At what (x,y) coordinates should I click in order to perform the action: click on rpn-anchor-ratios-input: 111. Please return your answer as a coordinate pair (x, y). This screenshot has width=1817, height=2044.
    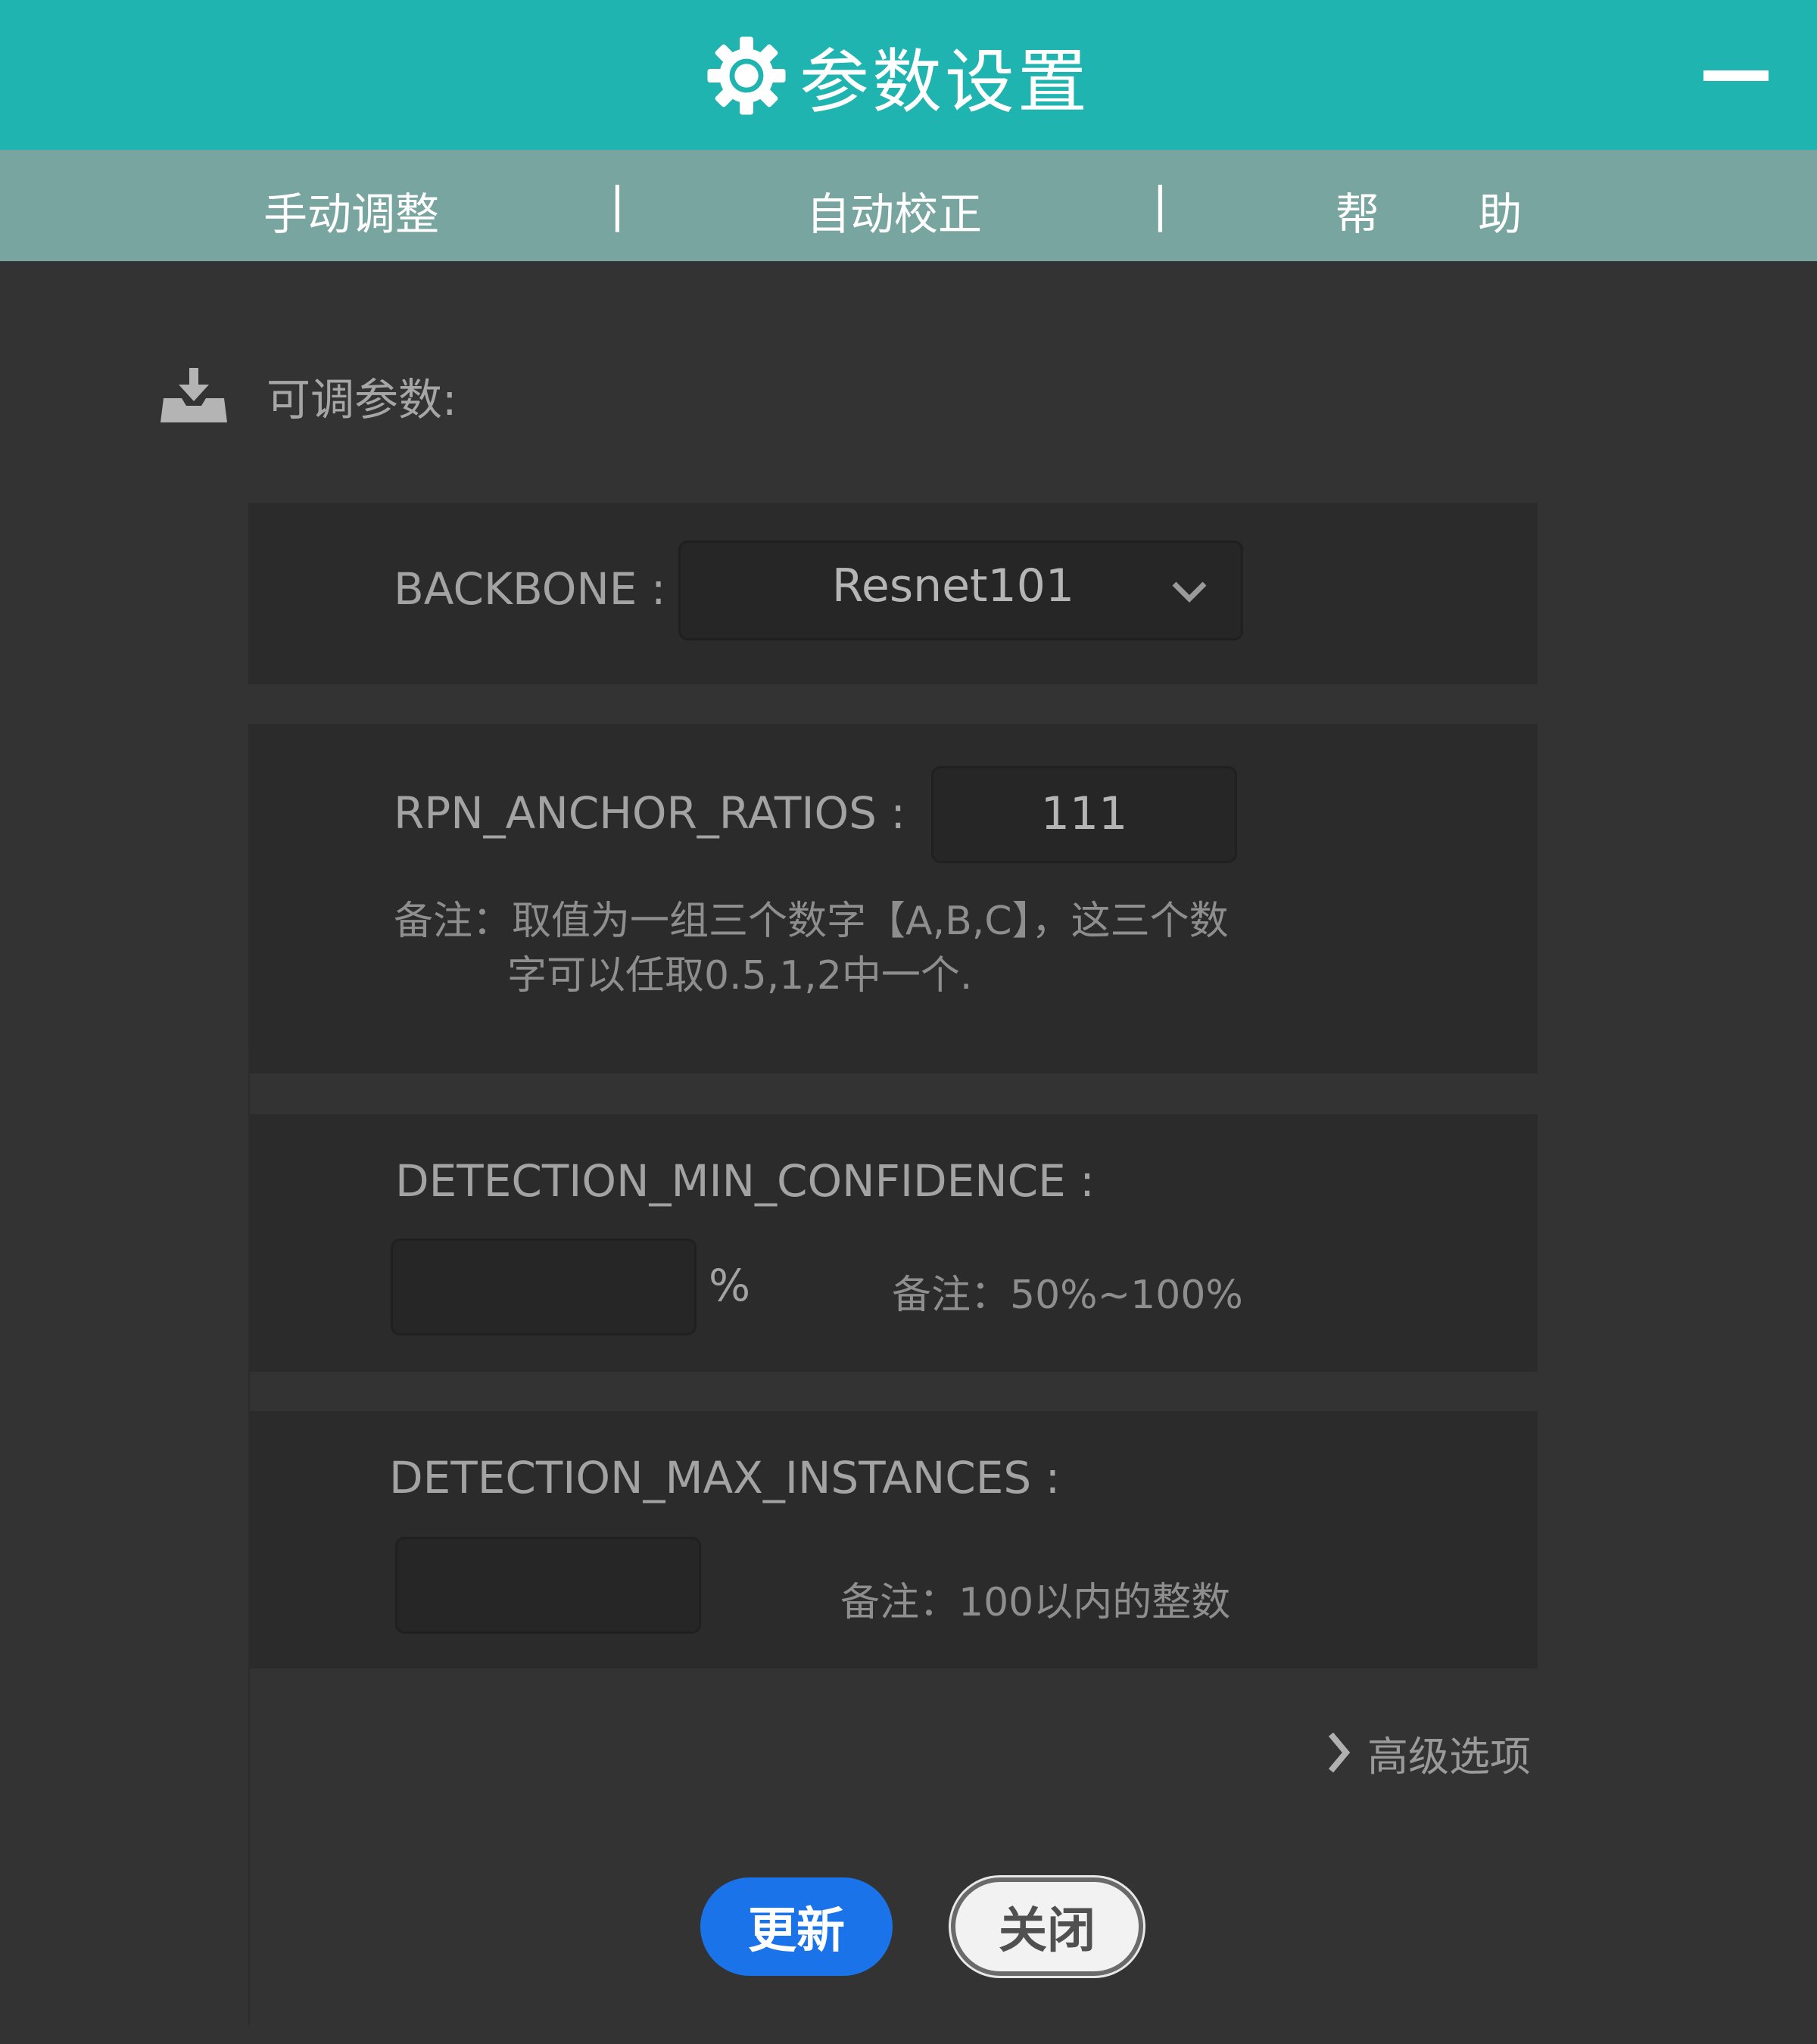
    Looking at the image, I should click on (1084, 814).